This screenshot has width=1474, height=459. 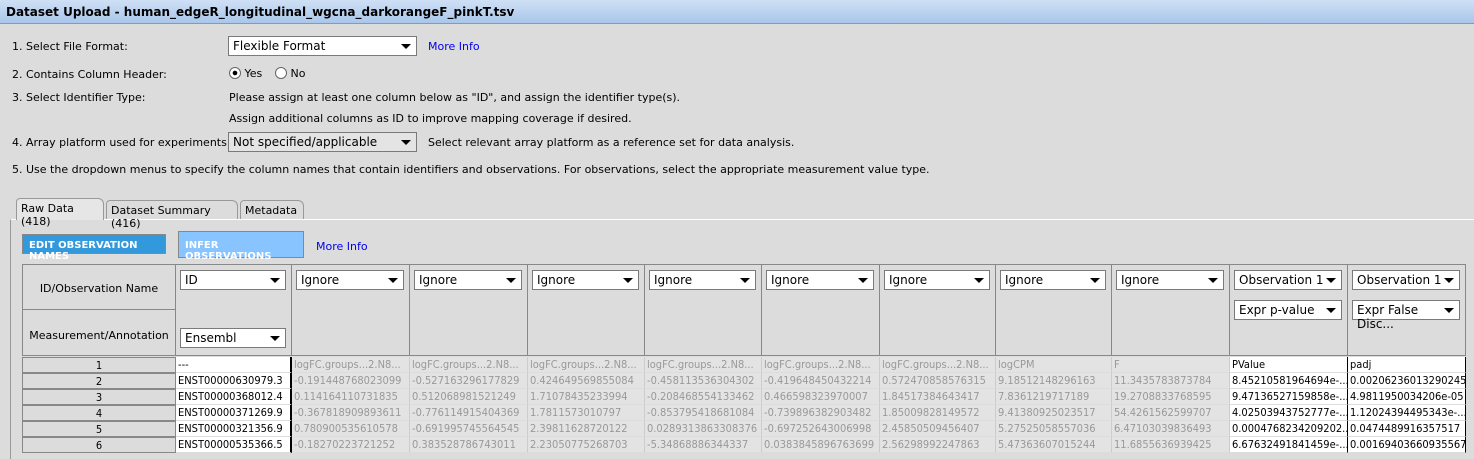 What do you see at coordinates (821, 413) in the screenshot?
I see `table-cell: -0.739896382903482` at bounding box center [821, 413].